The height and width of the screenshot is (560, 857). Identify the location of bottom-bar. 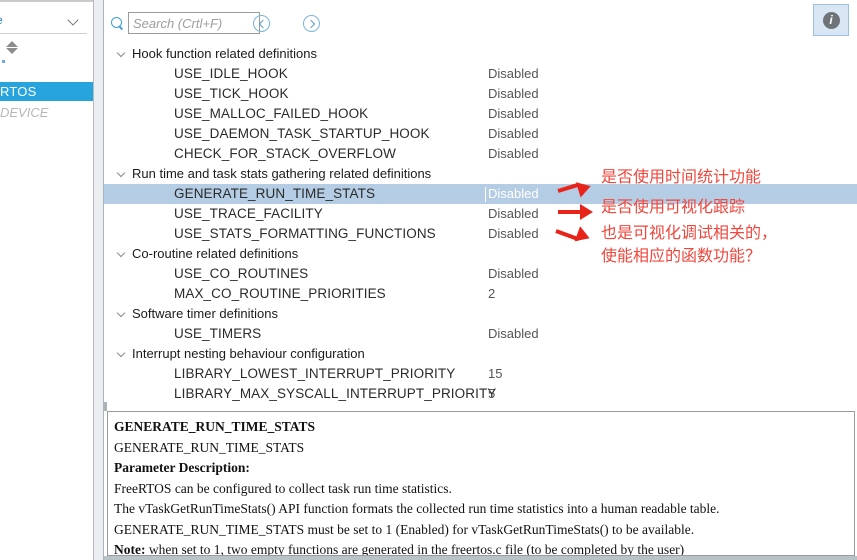
(480, 558).